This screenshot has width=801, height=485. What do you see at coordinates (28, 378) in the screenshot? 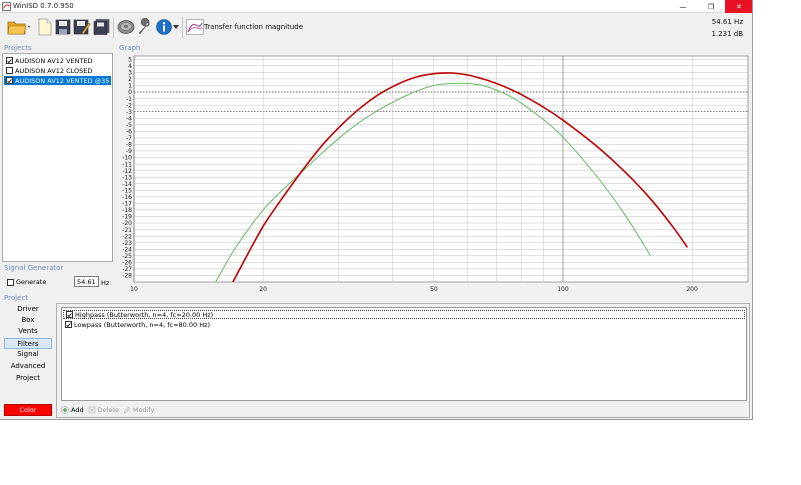
I see `nav-project: Project` at bounding box center [28, 378].